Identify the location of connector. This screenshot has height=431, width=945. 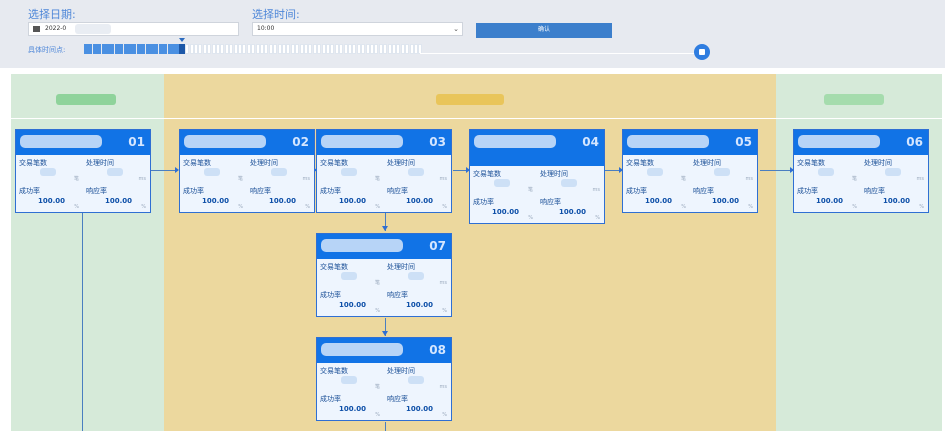
(82, 322).